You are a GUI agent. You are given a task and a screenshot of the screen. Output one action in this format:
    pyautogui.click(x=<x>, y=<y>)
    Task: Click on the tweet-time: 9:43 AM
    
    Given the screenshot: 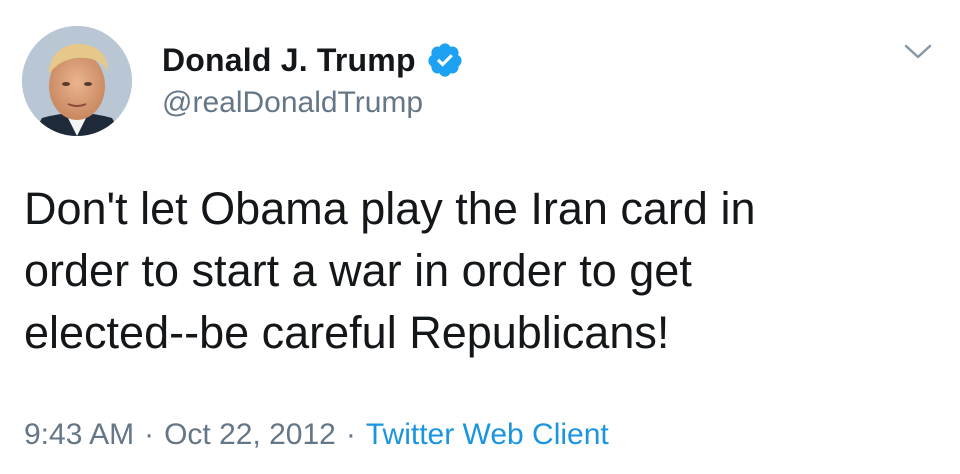 What is the action you would take?
    pyautogui.click(x=79, y=434)
    